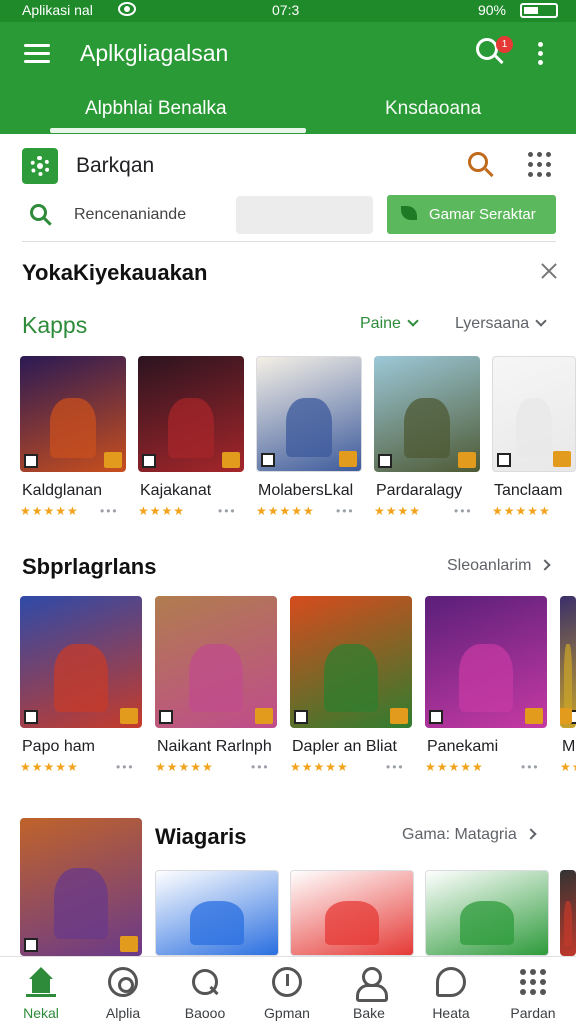  What do you see at coordinates (528, 490) in the screenshot?
I see `app-name: Tanclaam` at bounding box center [528, 490].